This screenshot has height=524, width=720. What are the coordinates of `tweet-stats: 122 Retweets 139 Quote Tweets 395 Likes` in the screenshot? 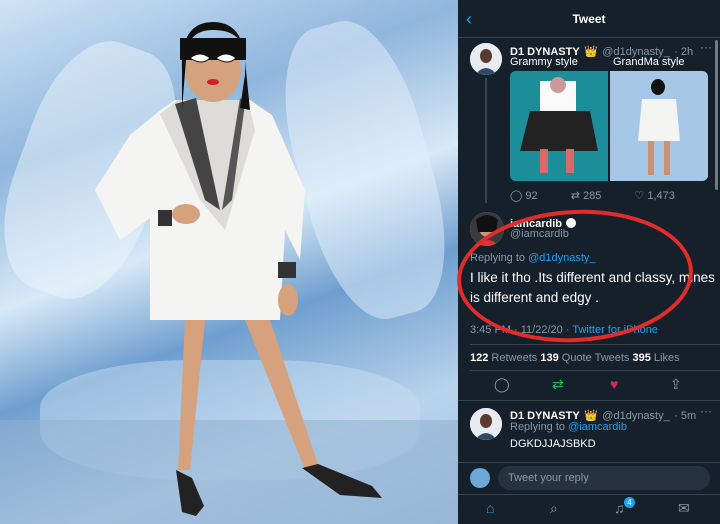 It's located at (575, 358).